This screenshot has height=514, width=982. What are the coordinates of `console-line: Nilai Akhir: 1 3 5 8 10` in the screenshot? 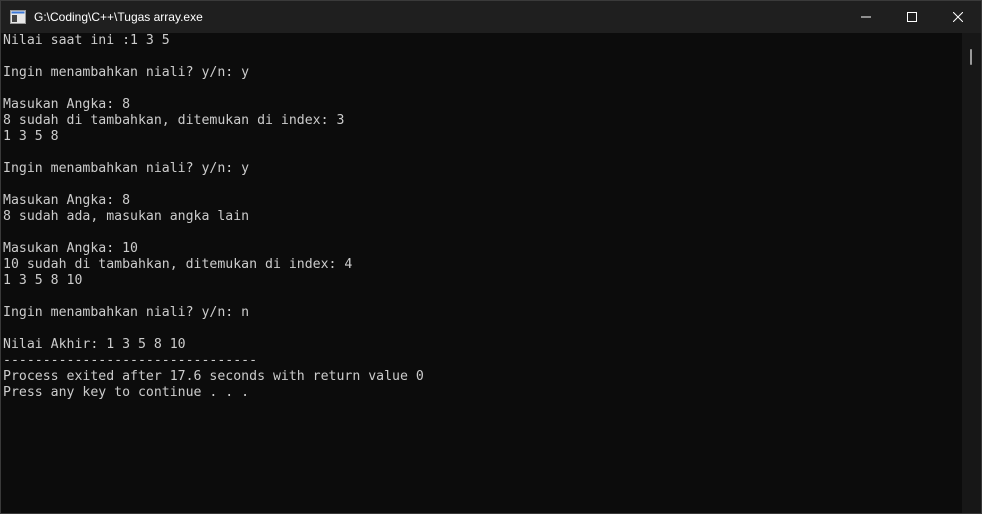 It's located at (94, 344).